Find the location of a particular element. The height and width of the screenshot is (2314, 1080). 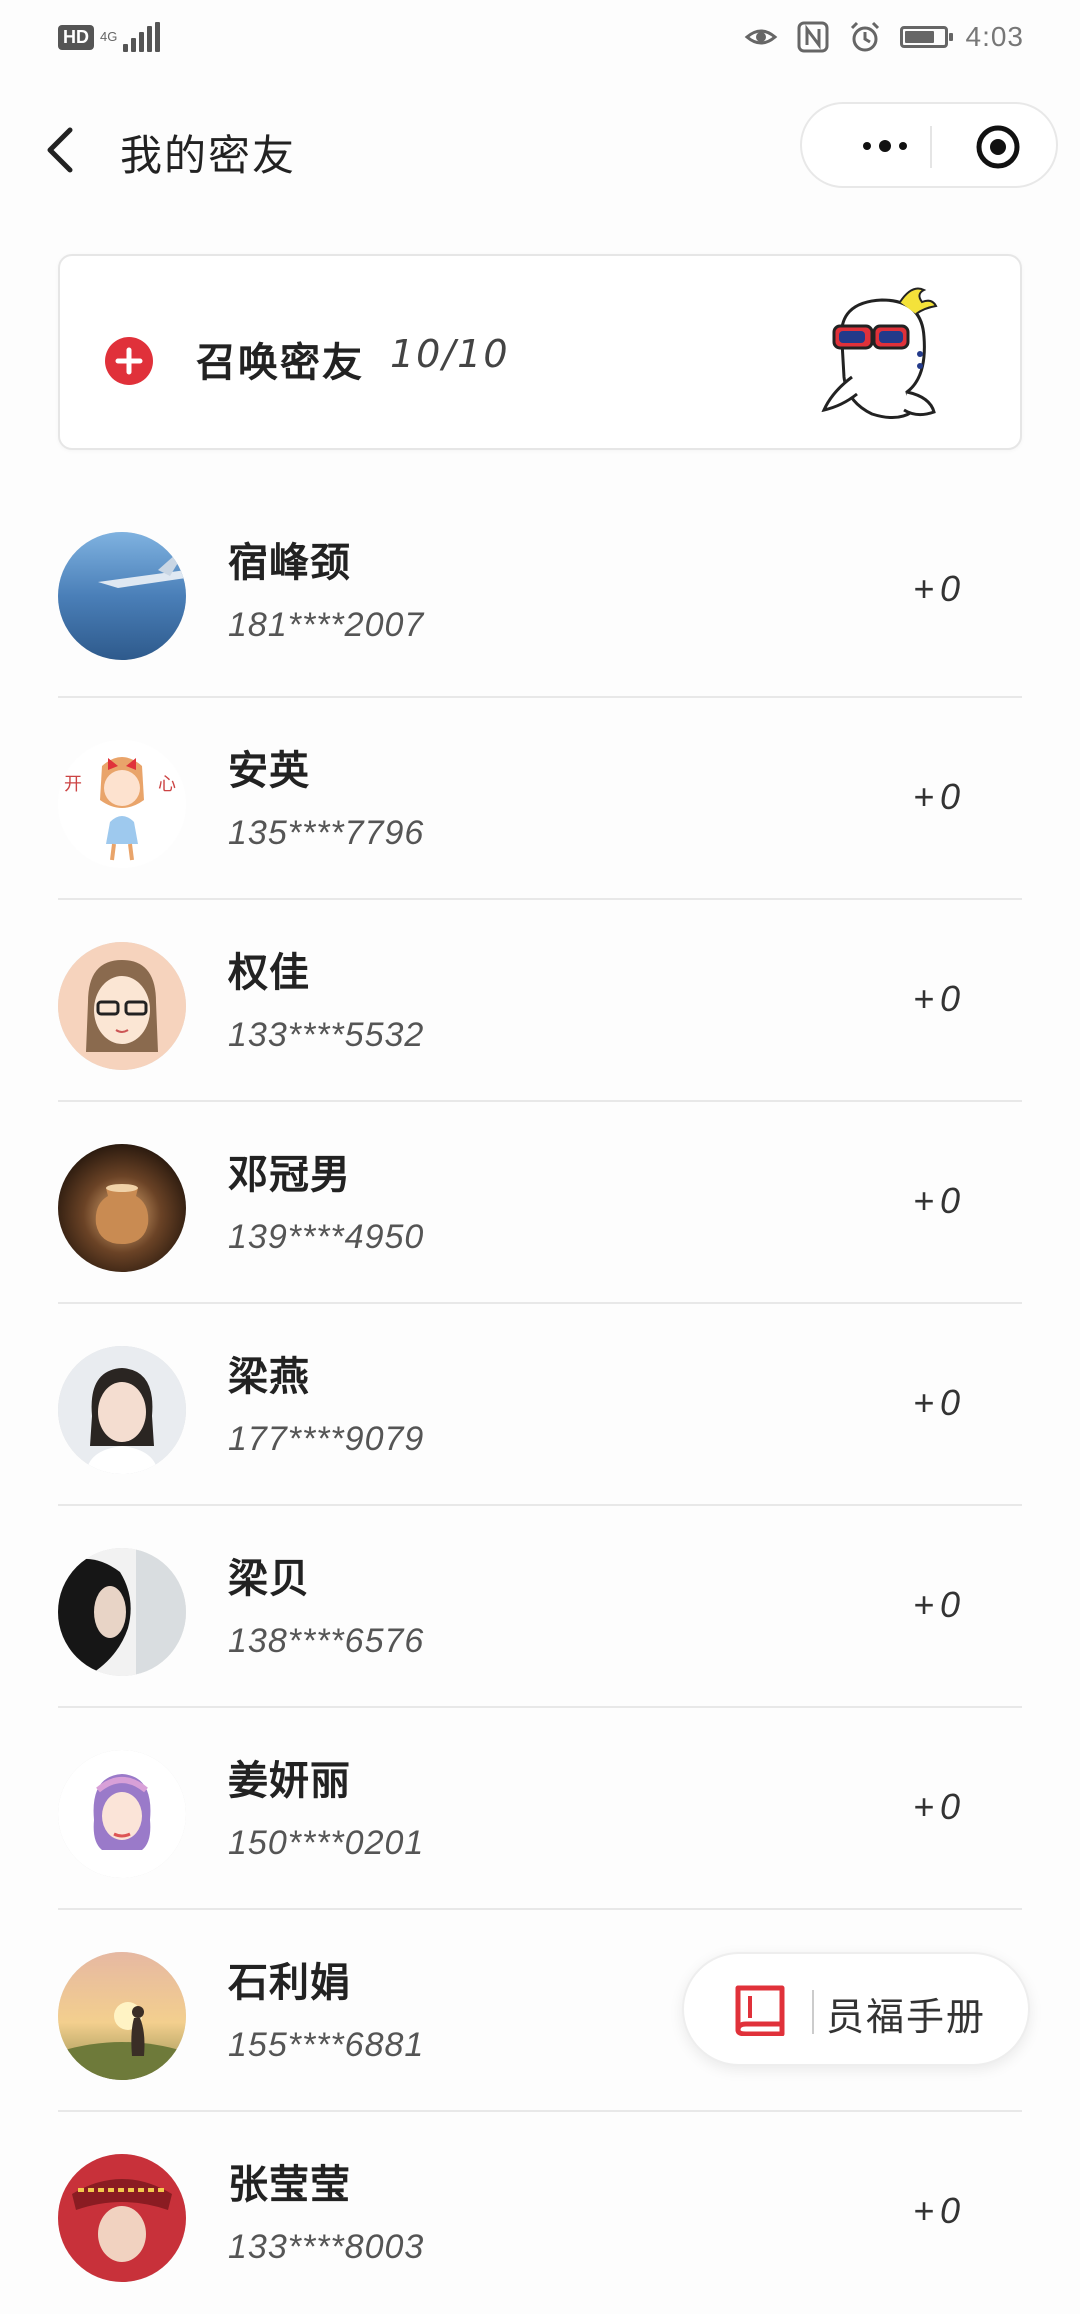

hd-badge: HD is located at coordinates (76, 37).